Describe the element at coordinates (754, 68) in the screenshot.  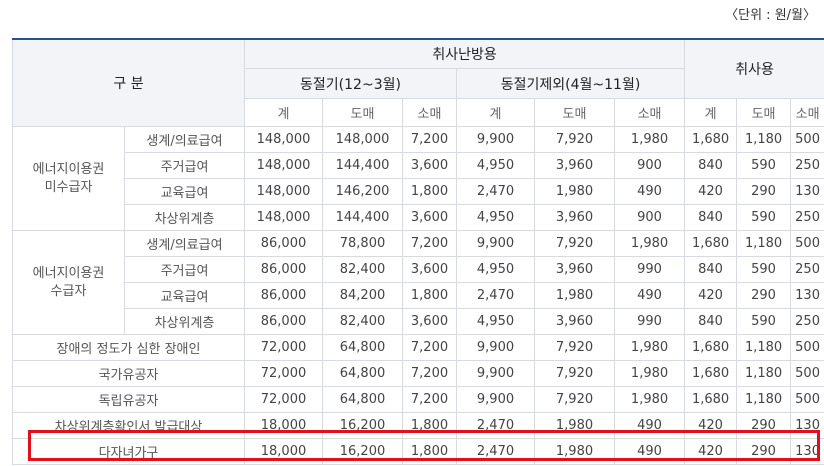
I see `header-cooking: 취사용` at that location.